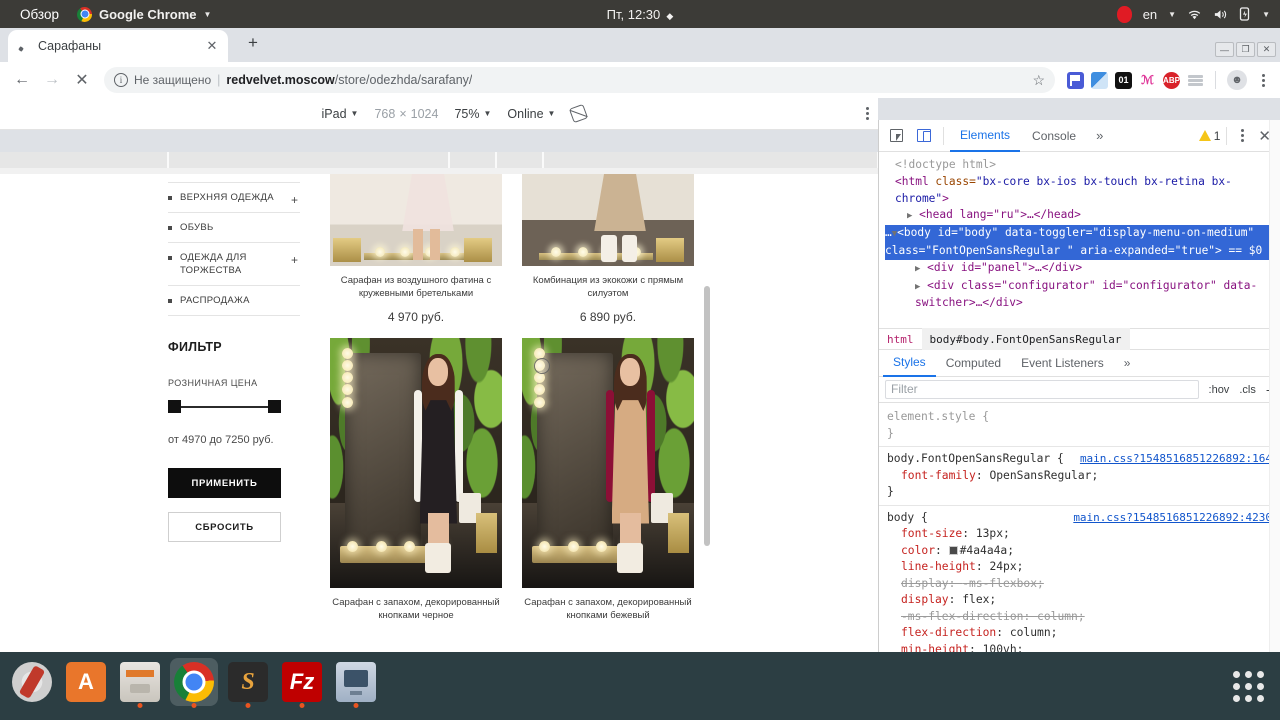  What do you see at coordinates (1247, 390) in the screenshot?
I see `element-classes-button: .cls` at bounding box center [1247, 390].